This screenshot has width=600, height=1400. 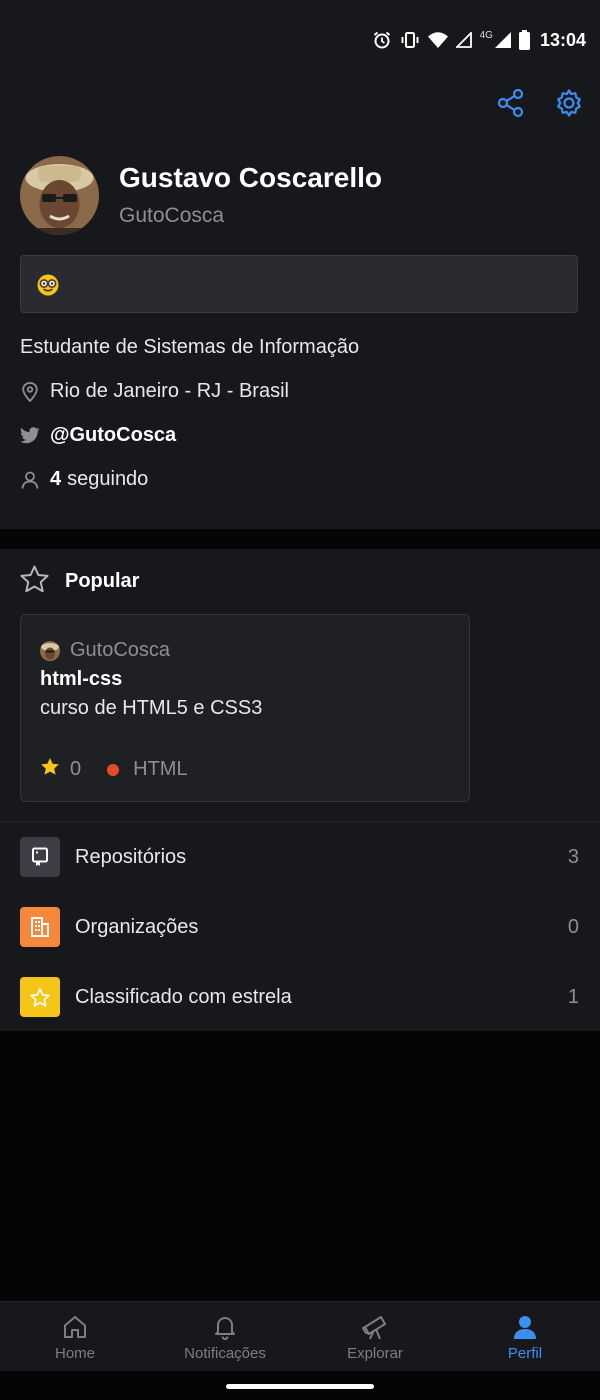 I want to click on following-row: 4 seguindo, so click(x=84, y=479).